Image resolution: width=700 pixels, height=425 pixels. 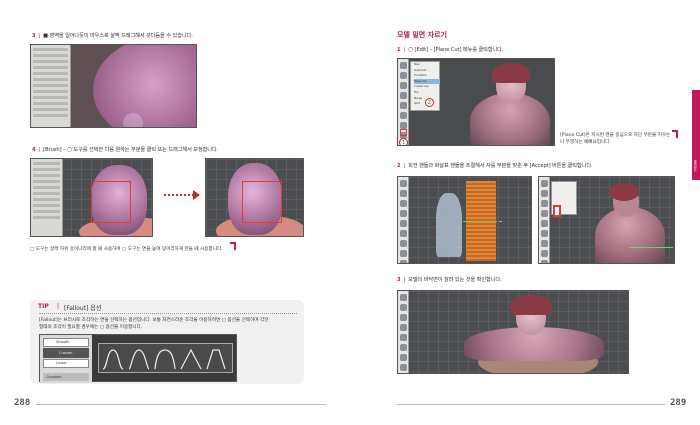 I want to click on fallout-option-smooth: Smooth, so click(x=66, y=342).